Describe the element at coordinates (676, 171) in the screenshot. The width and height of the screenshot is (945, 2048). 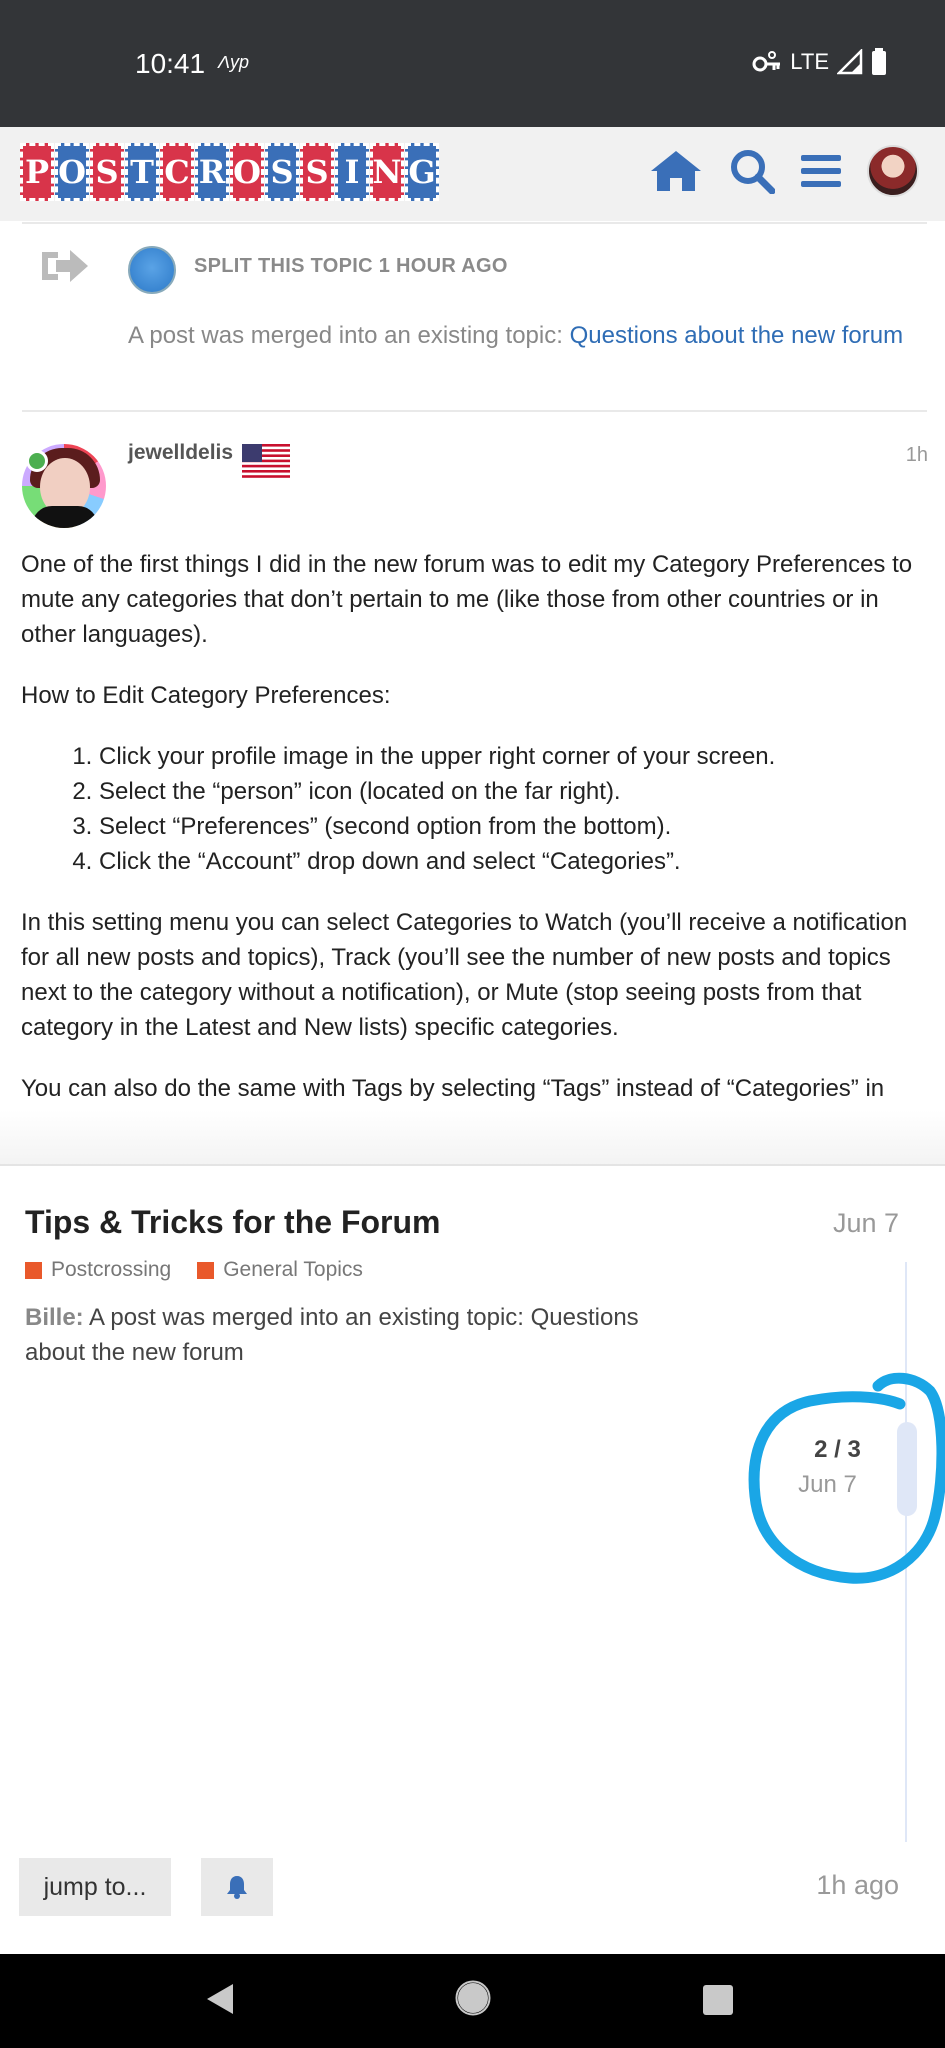
I see `home-icon` at that location.